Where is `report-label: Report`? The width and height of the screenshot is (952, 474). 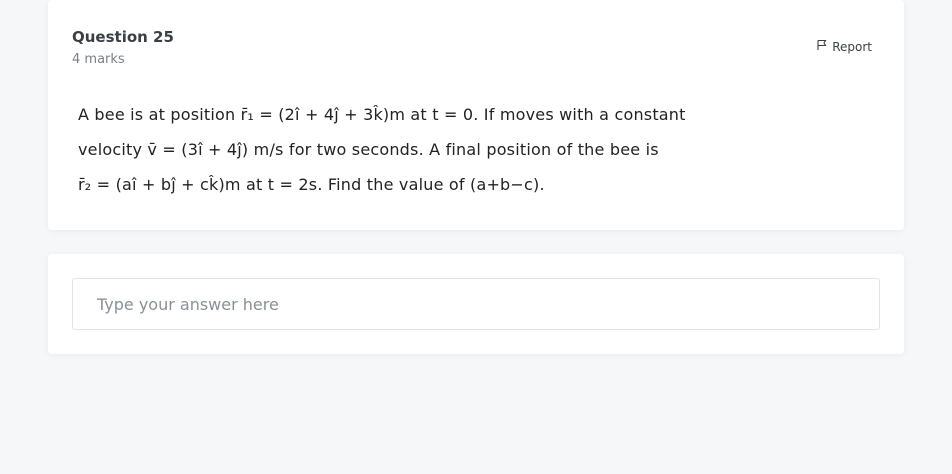 report-label: Report is located at coordinates (852, 46).